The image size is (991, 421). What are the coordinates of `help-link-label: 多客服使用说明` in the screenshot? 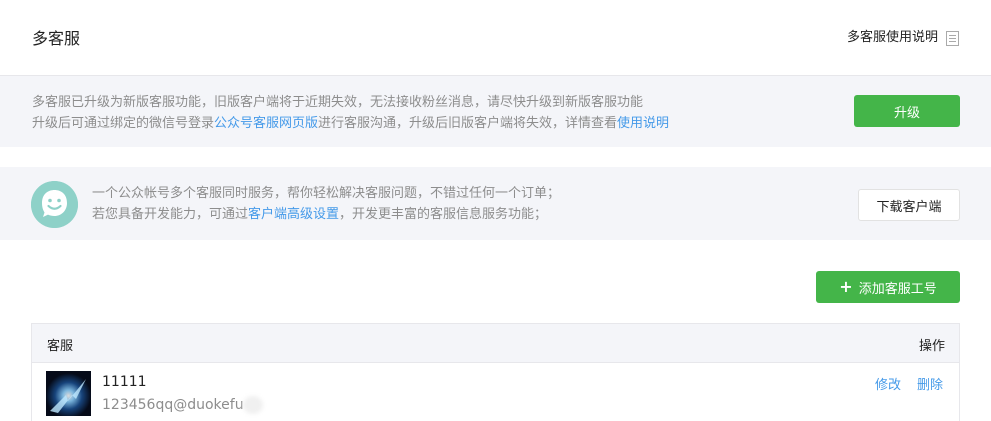 It's located at (892, 37).